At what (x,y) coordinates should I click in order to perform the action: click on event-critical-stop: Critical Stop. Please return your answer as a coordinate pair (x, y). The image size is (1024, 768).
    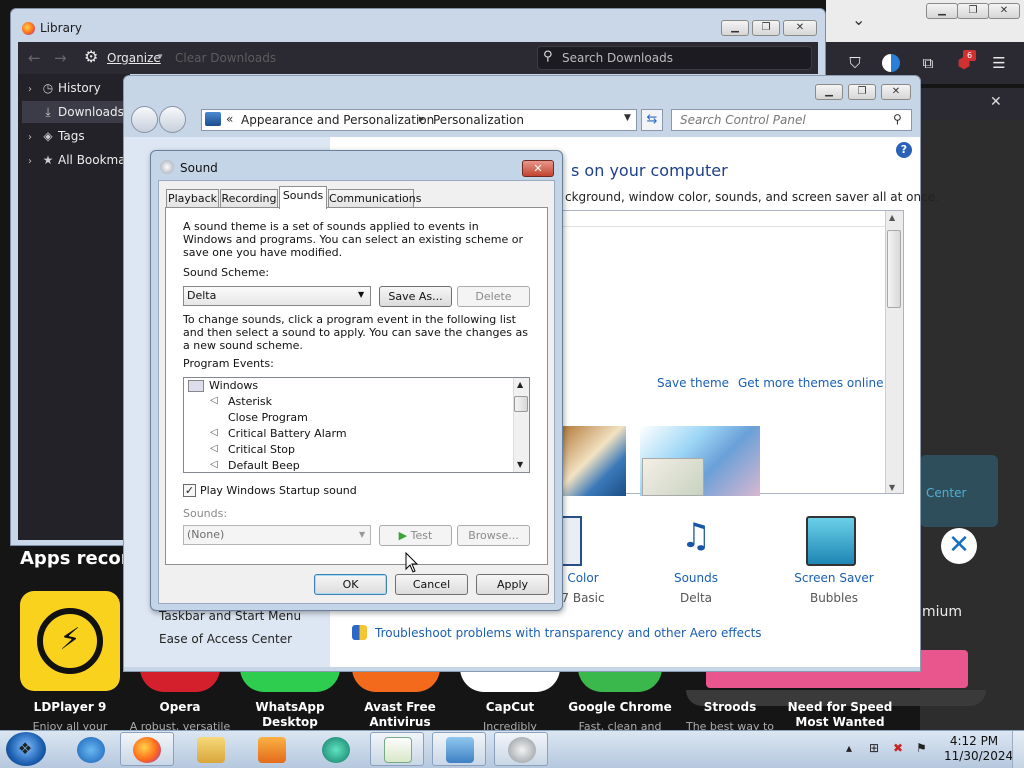
    Looking at the image, I should click on (261, 450).